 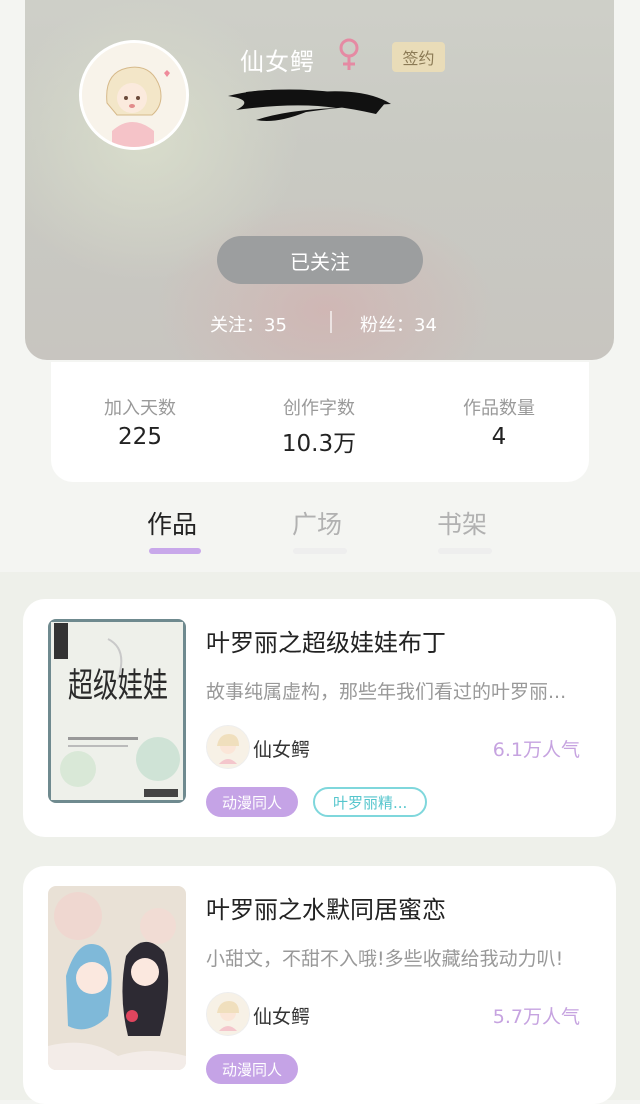 What do you see at coordinates (499, 437) in the screenshot?
I see `stat-value: 4` at bounding box center [499, 437].